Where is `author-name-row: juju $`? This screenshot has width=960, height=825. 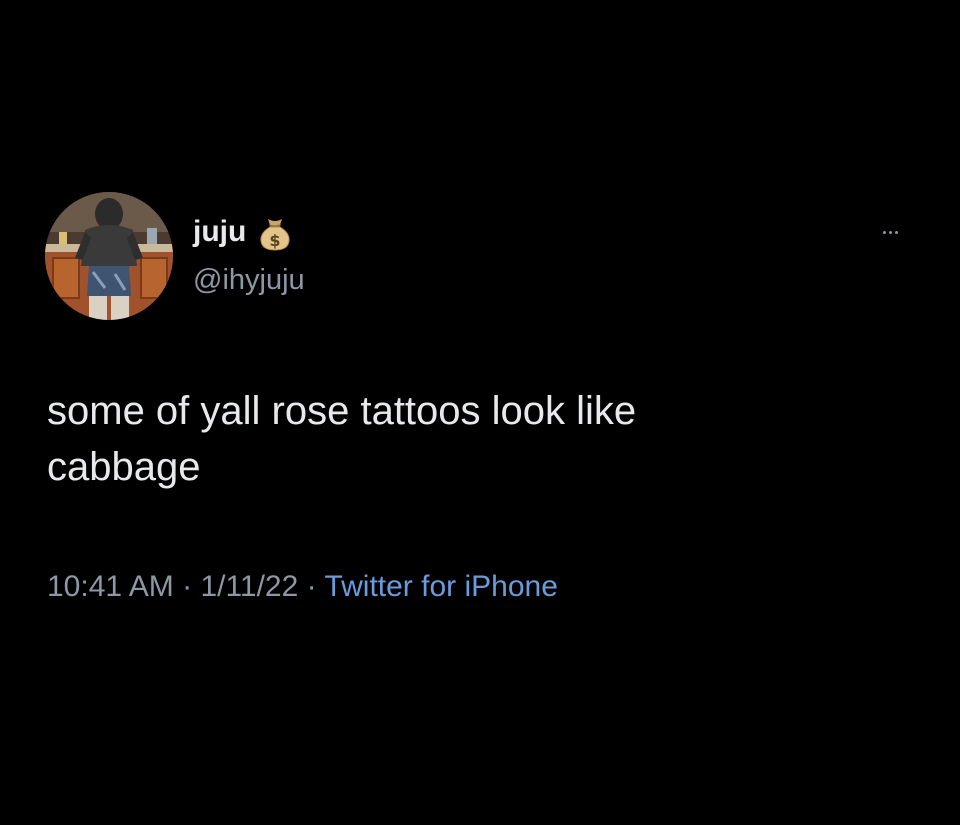 author-name-row: juju $ is located at coordinates (242, 232).